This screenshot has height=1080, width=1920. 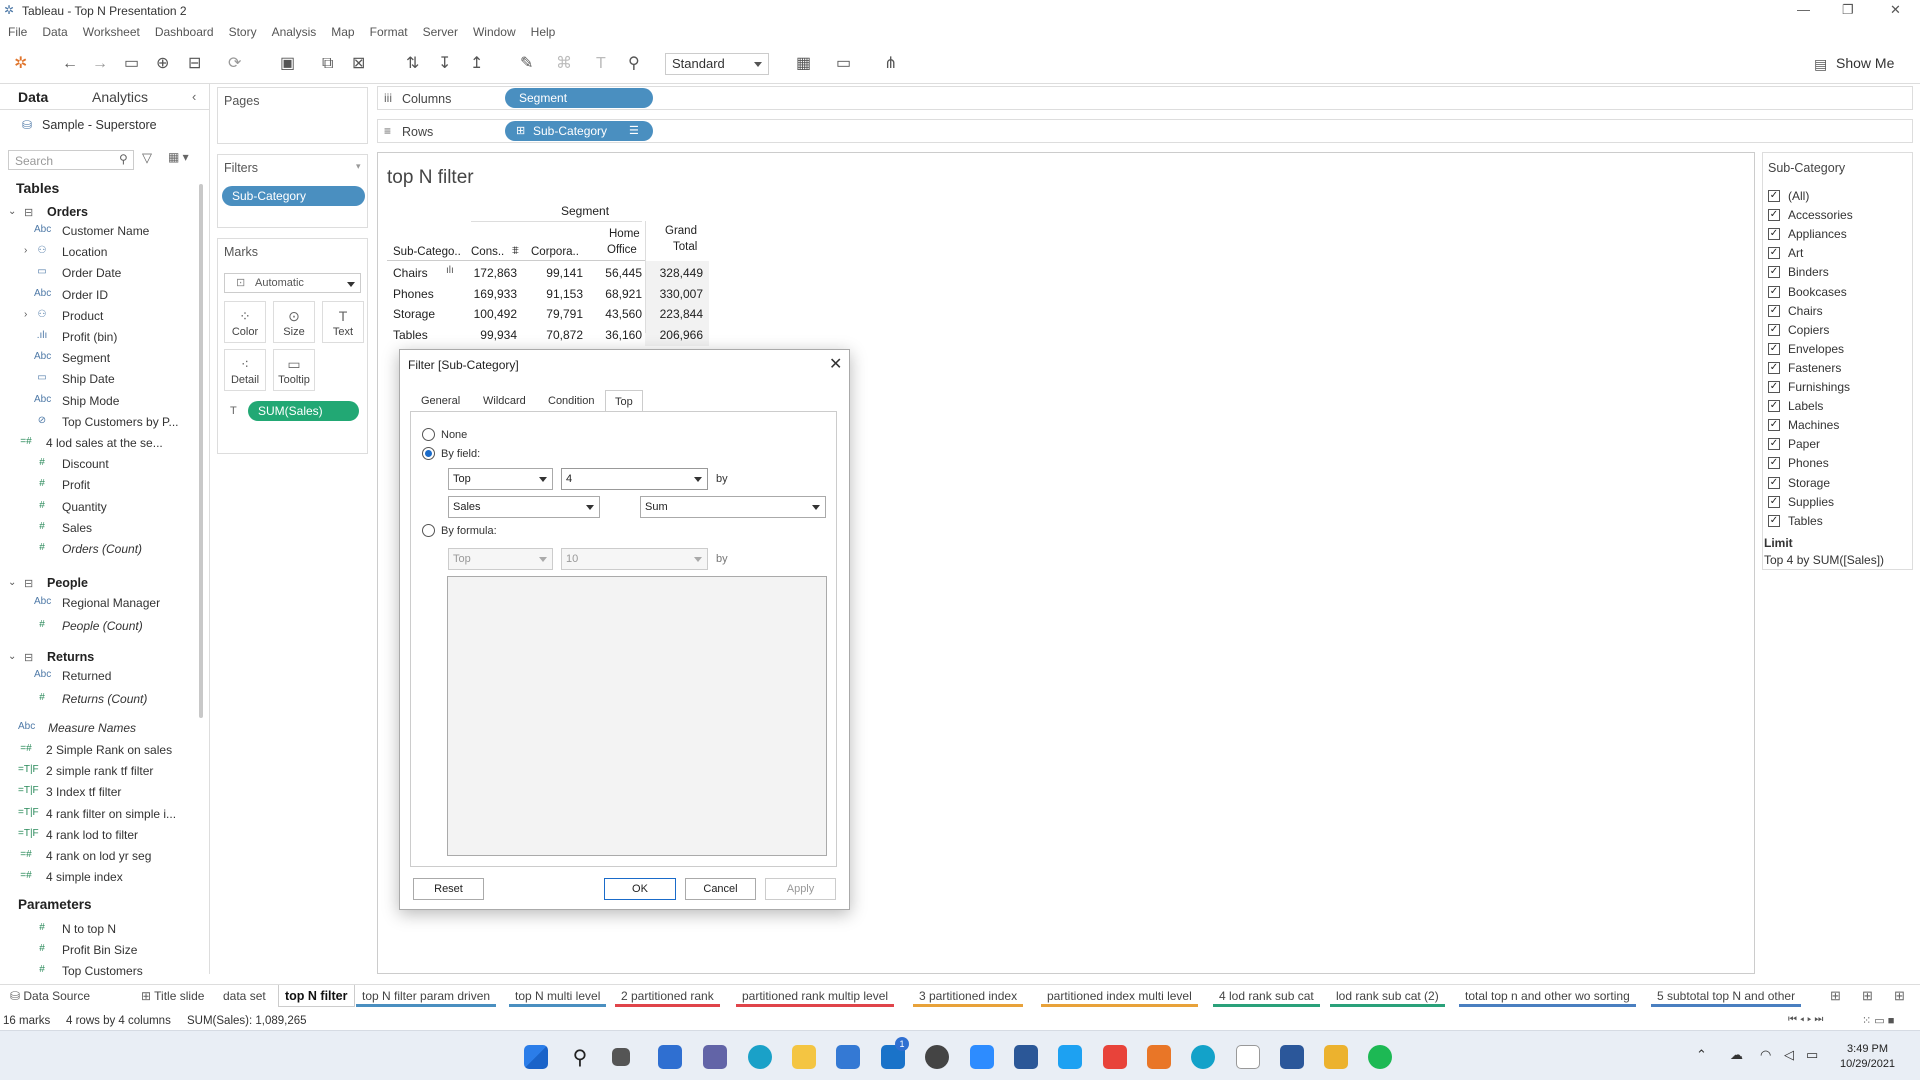 I want to click on field-item: =# 2 Simple Rank on sales, so click(x=100, y=750).